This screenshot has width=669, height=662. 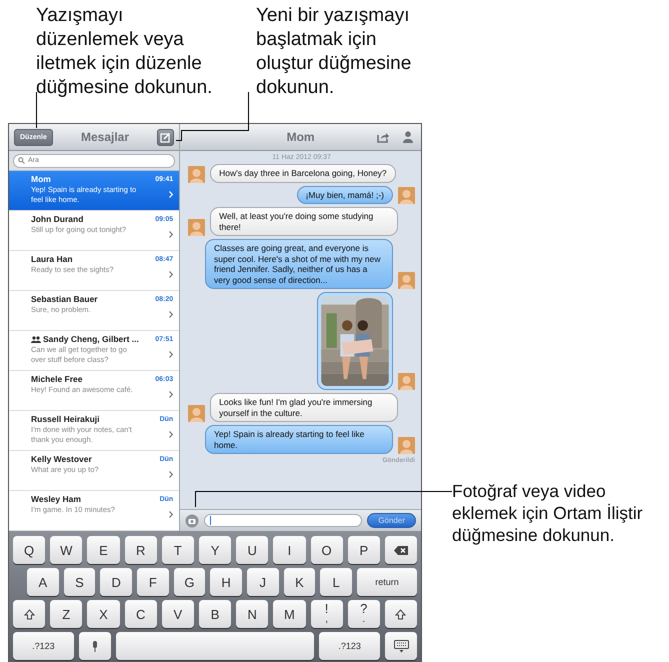 I want to click on key-label: ., so click(x=364, y=619).